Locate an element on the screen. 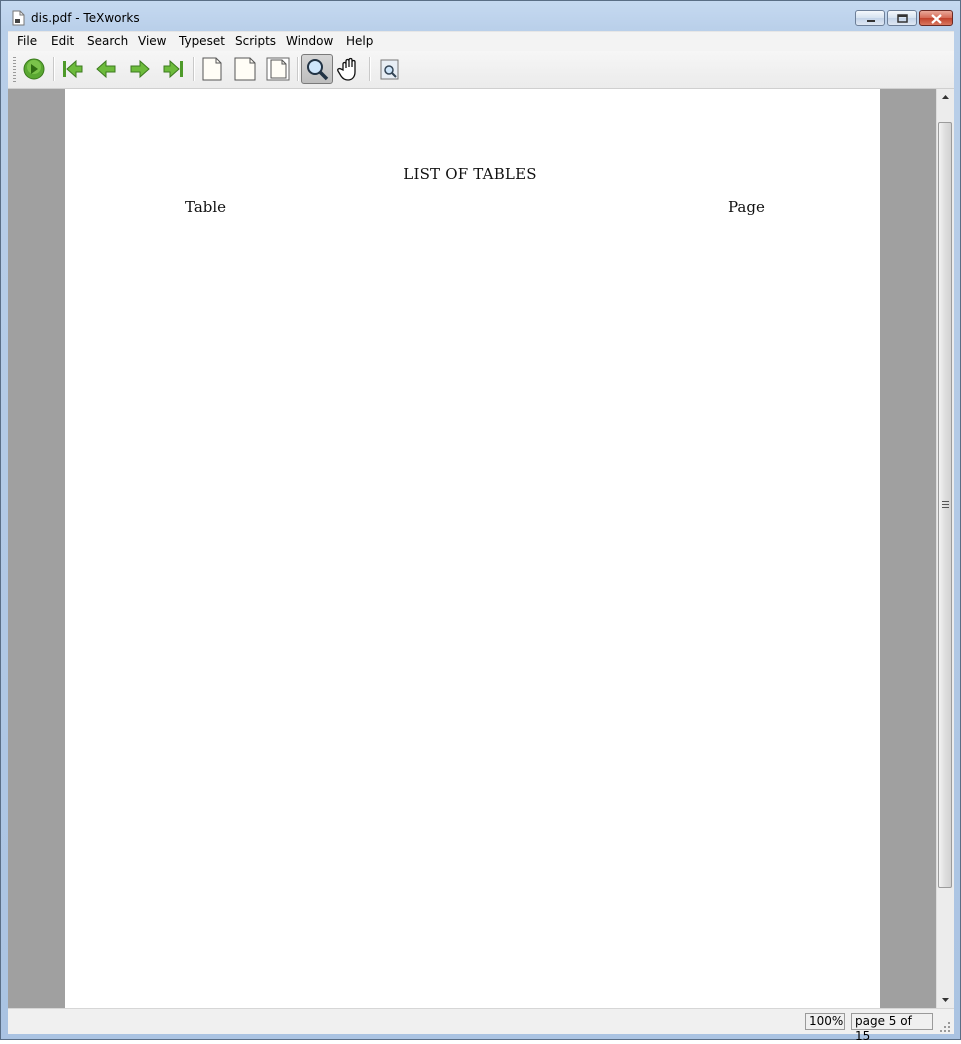 The width and height of the screenshot is (961, 1044). pdf-document-icon is located at coordinates (18, 18).